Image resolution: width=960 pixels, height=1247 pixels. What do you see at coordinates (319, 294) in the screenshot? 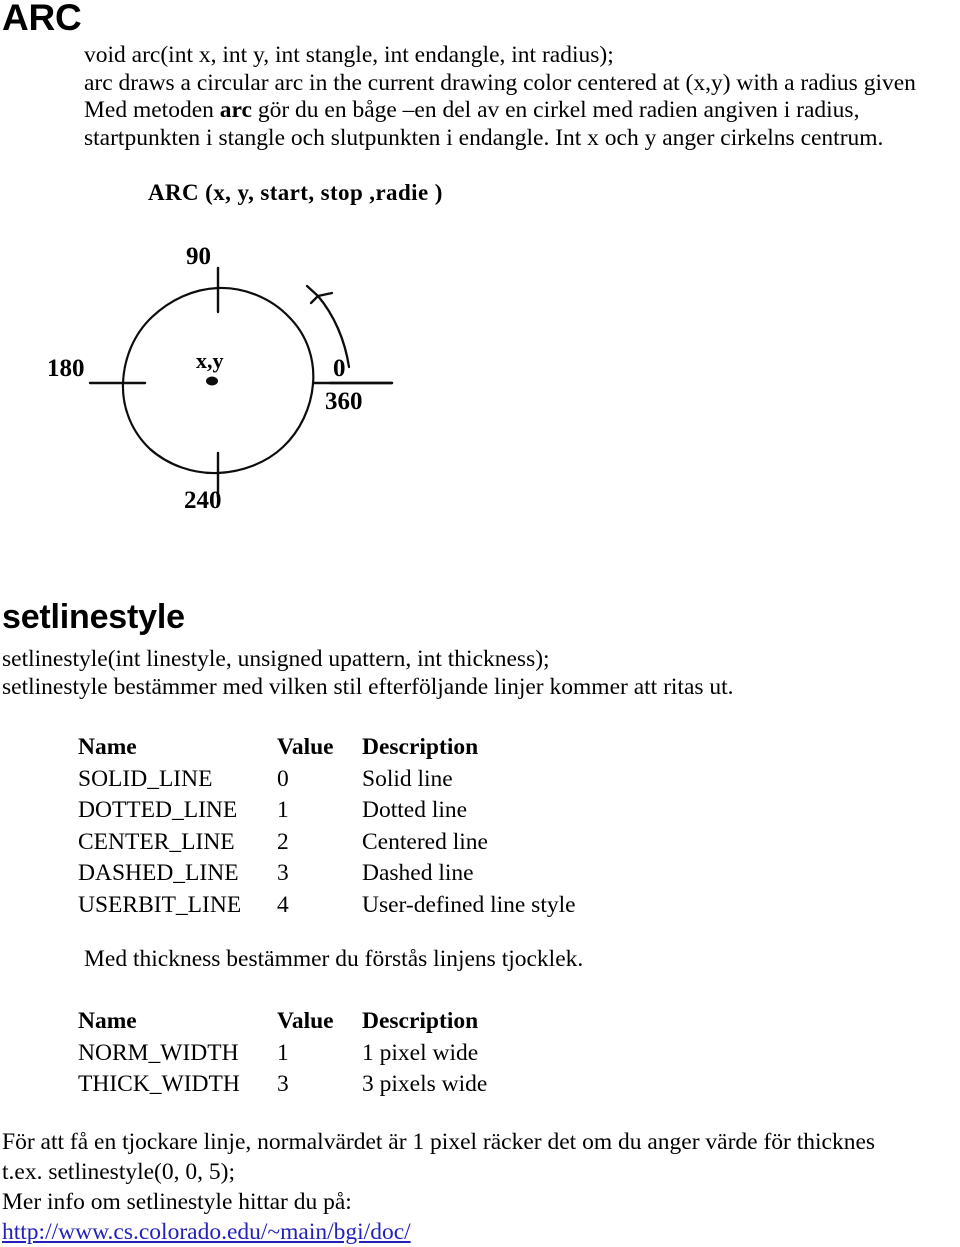
I see `direction-arrow-head` at bounding box center [319, 294].